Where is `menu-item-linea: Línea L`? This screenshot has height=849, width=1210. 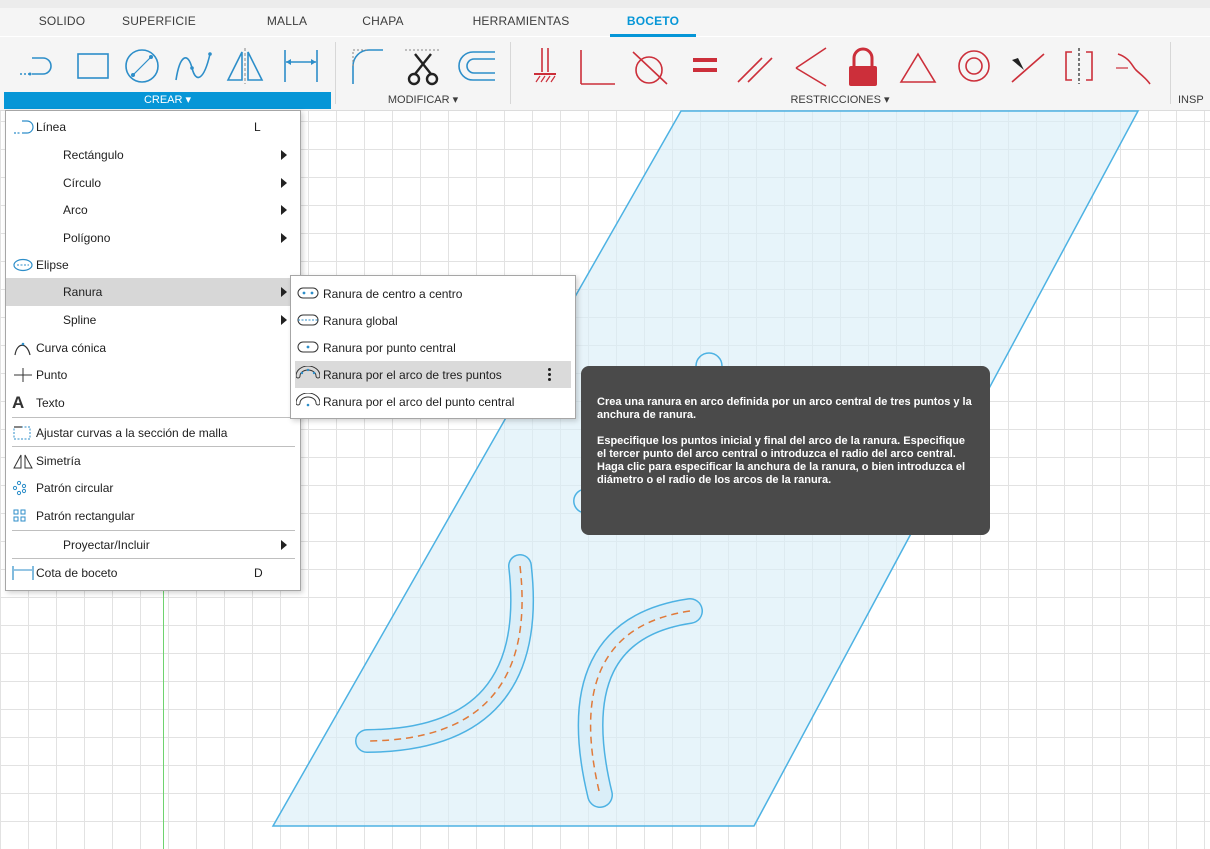
menu-item-linea: Línea L is located at coordinates (153, 127).